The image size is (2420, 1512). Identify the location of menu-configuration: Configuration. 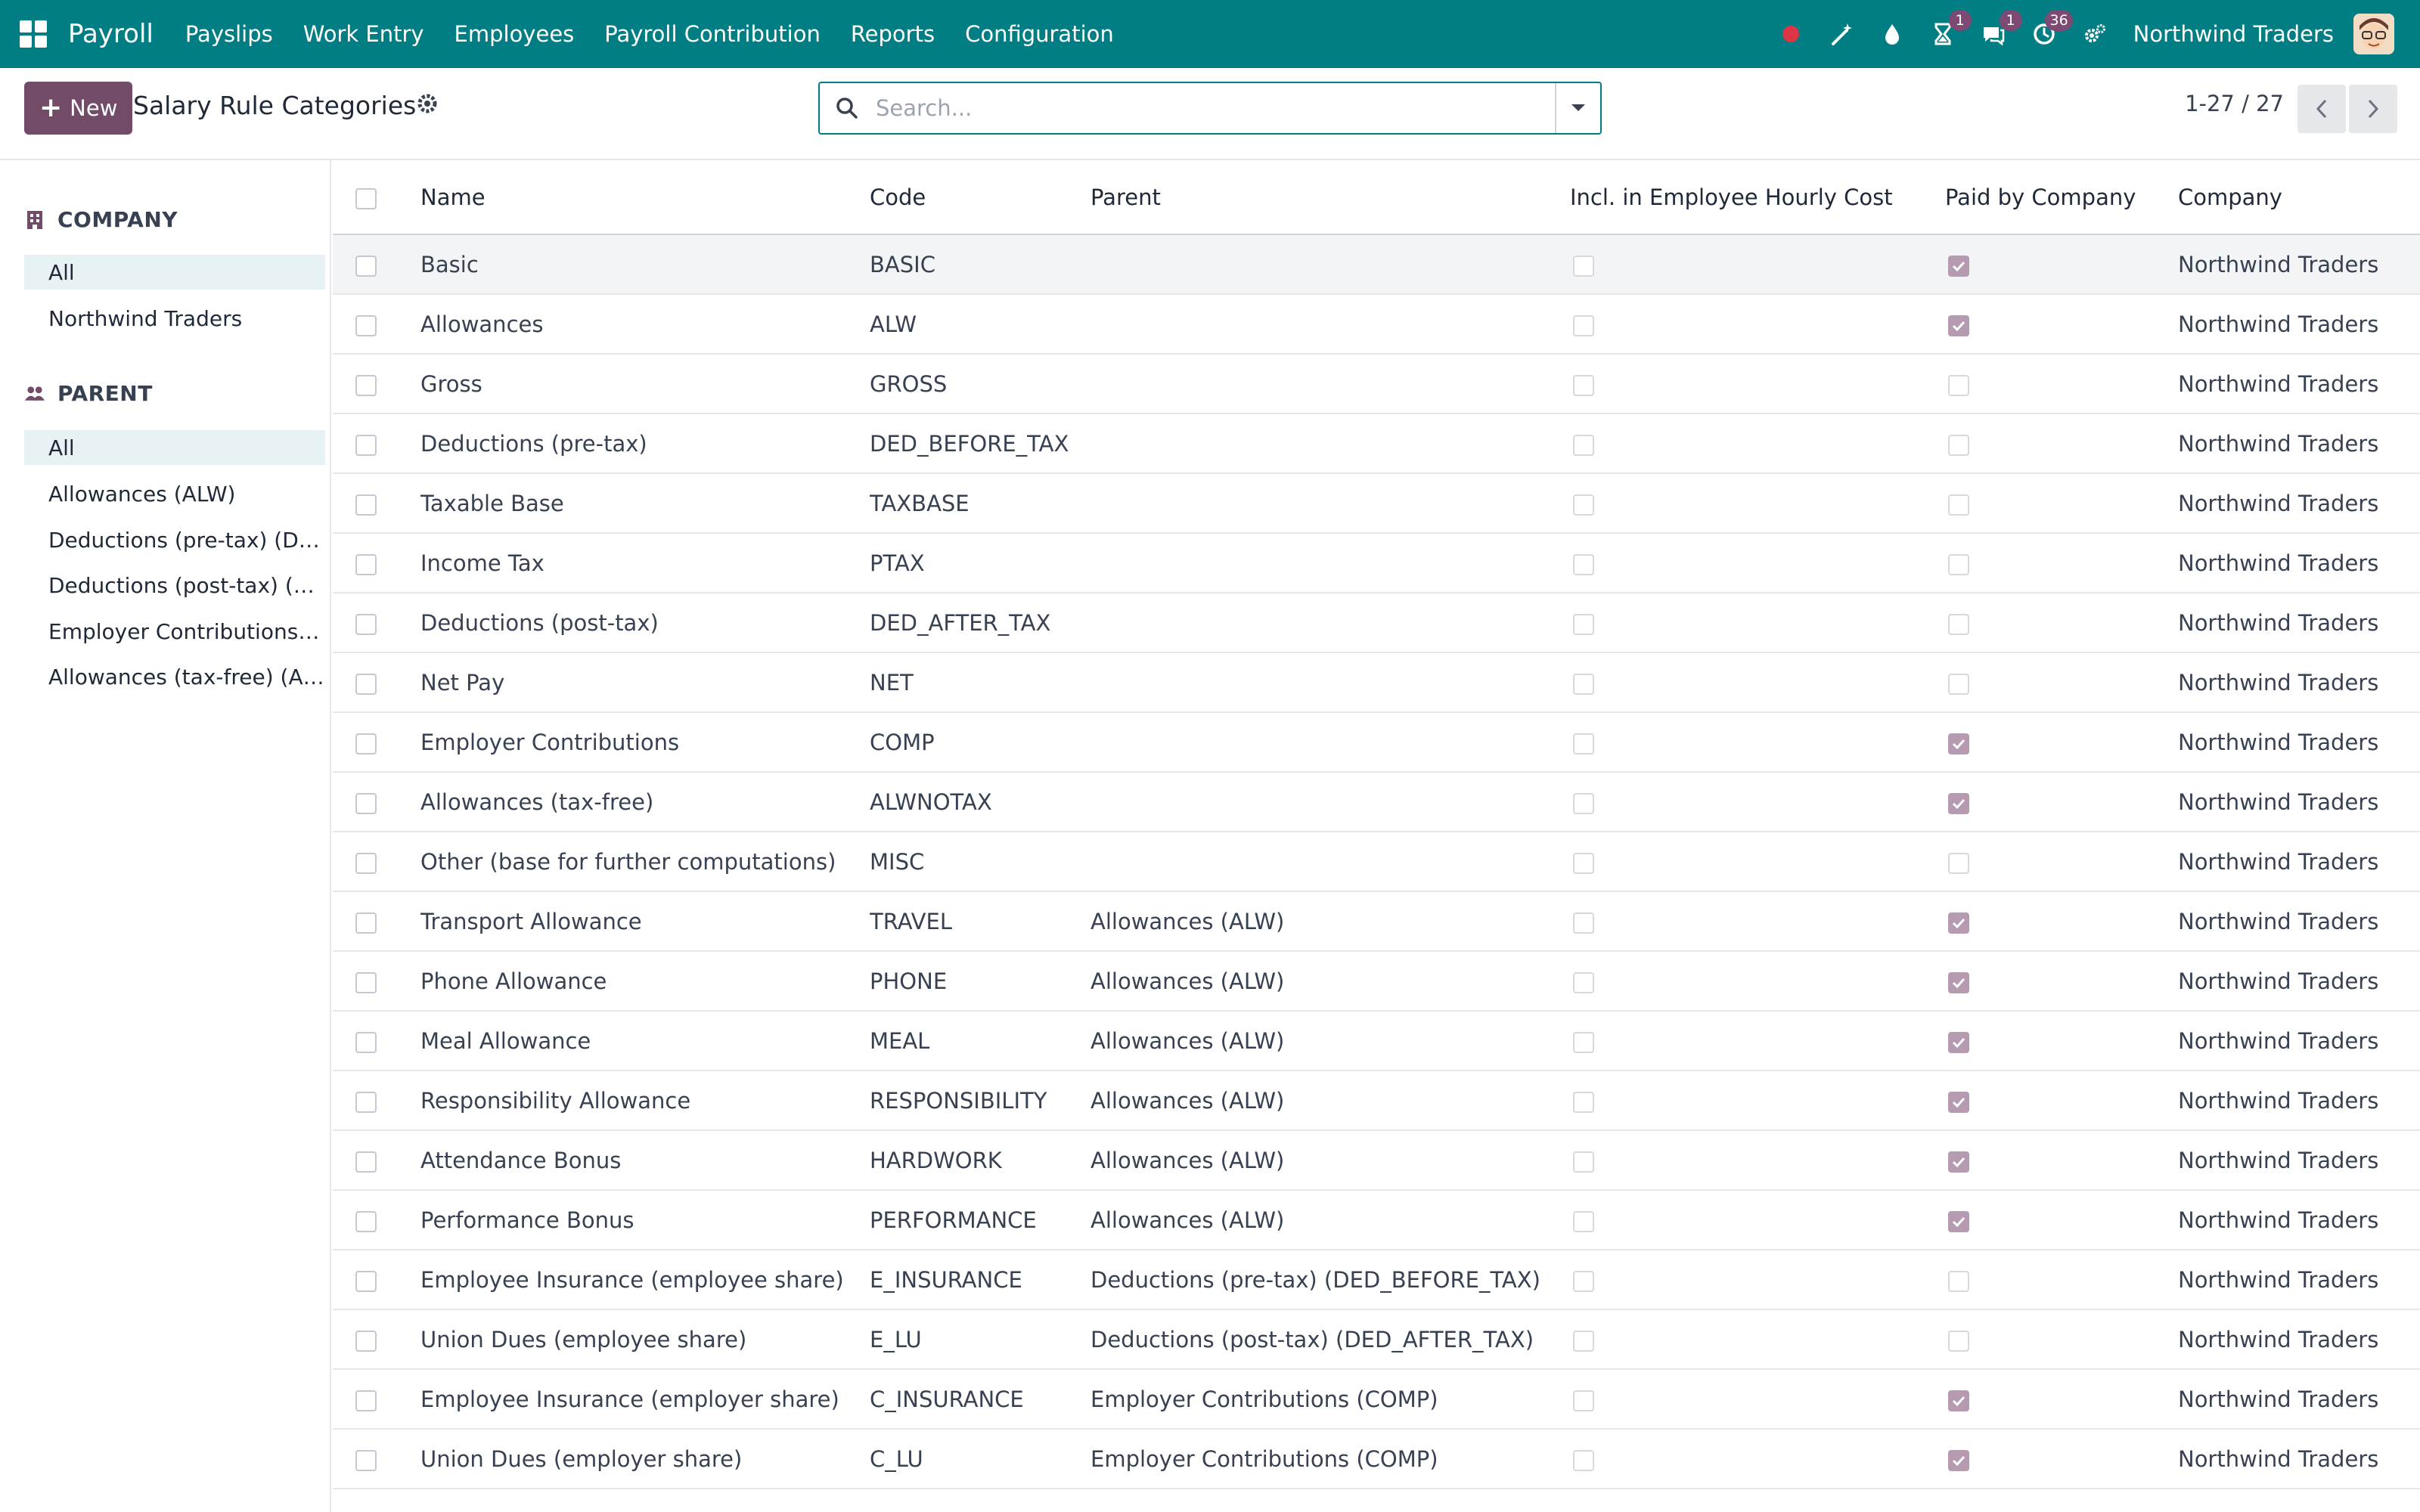
(1039, 34).